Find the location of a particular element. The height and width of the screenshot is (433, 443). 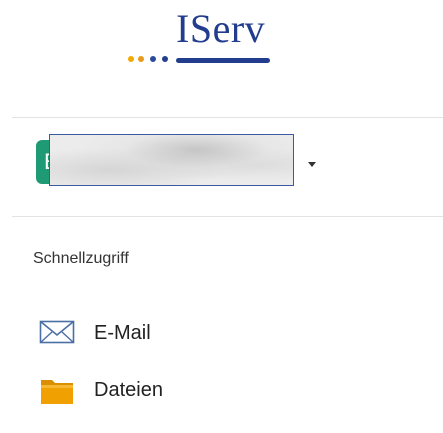

nav-item-label: E-Mail is located at coordinates (122, 333).